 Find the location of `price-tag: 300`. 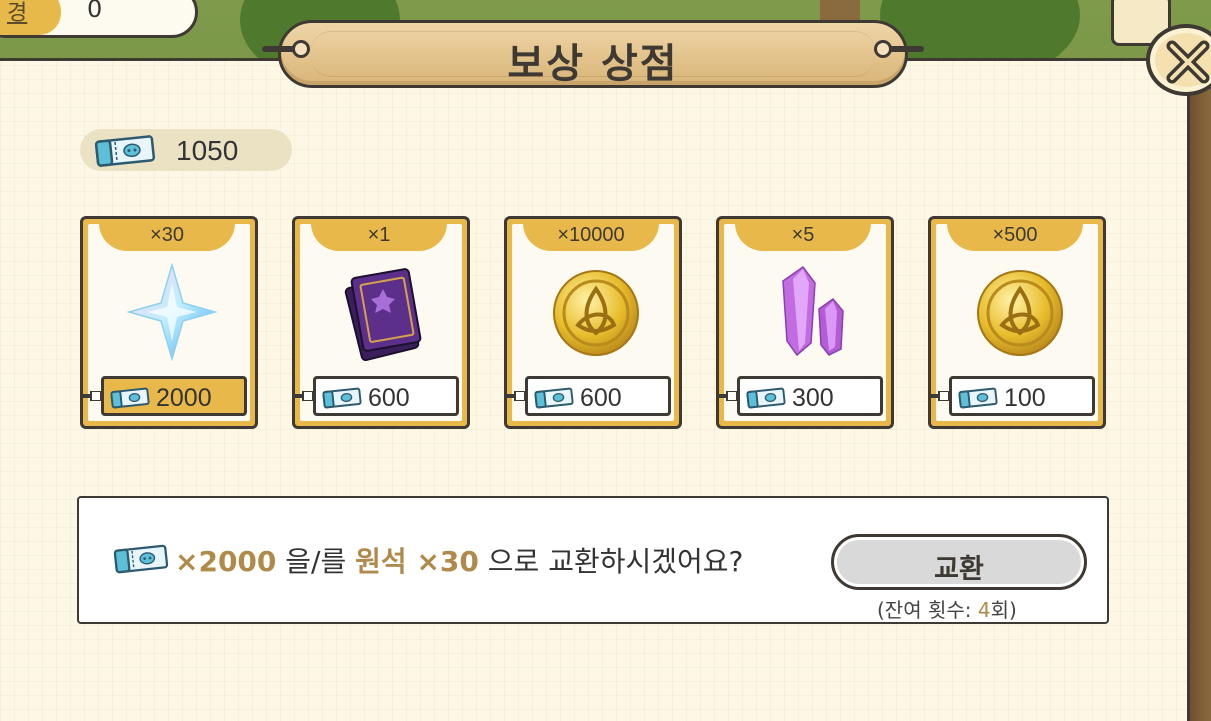

price-tag: 300 is located at coordinates (810, 396).